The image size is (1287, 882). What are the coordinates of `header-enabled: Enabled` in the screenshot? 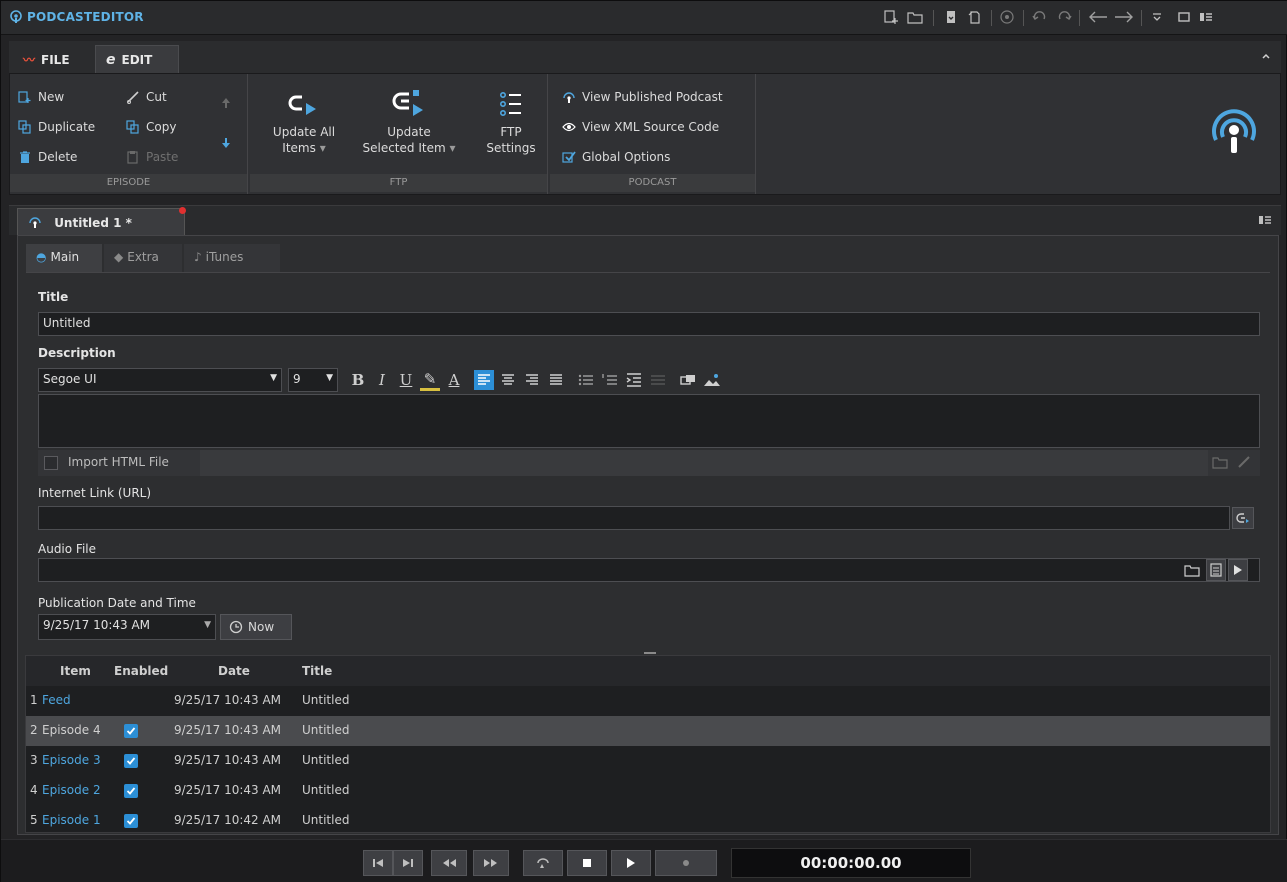 It's located at (141, 671).